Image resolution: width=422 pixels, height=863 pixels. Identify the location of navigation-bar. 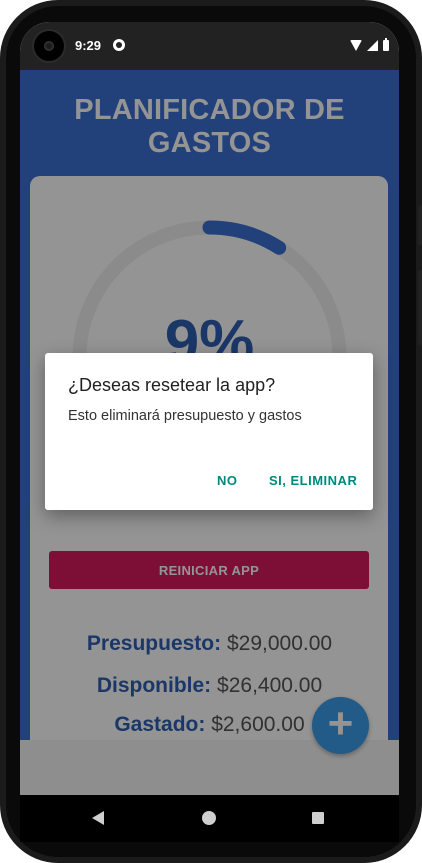
(209, 818).